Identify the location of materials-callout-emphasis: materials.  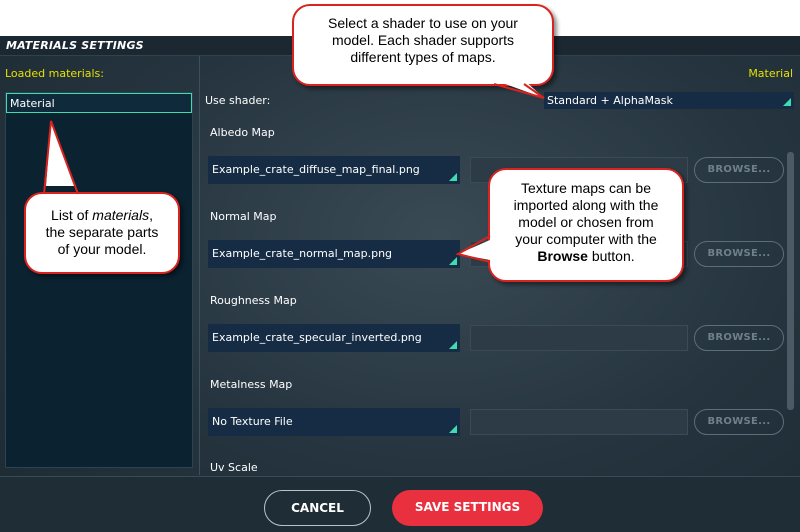
(121, 215).